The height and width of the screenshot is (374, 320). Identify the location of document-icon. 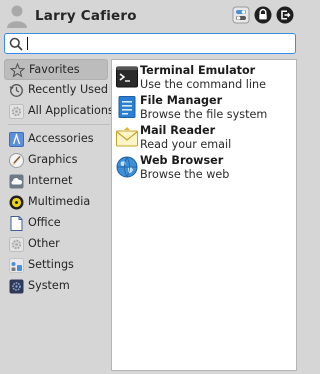
(16, 223).